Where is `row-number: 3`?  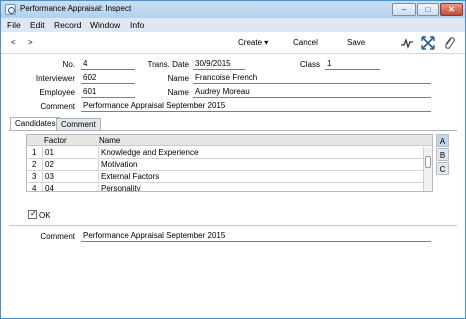 row-number: 3 is located at coordinates (34, 176).